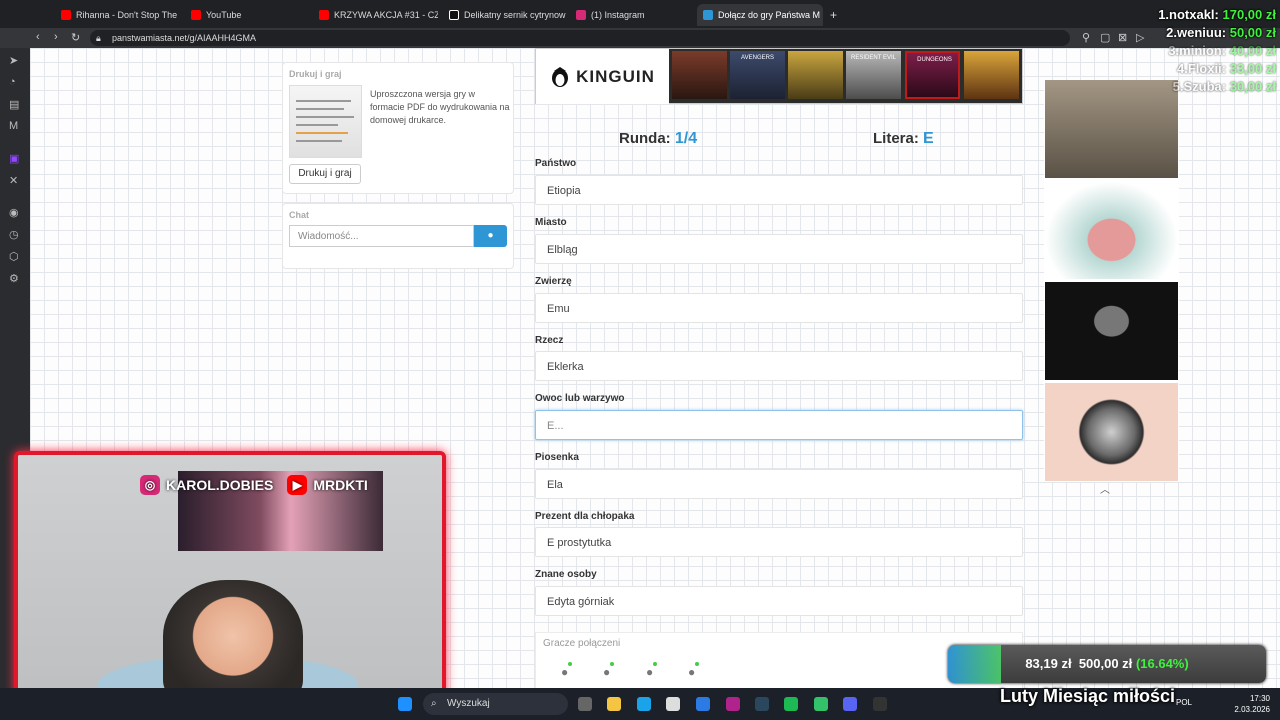 The width and height of the screenshot is (1280, 720). Describe the element at coordinates (14, 212) in the screenshot. I see `player-icon: ◉` at that location.